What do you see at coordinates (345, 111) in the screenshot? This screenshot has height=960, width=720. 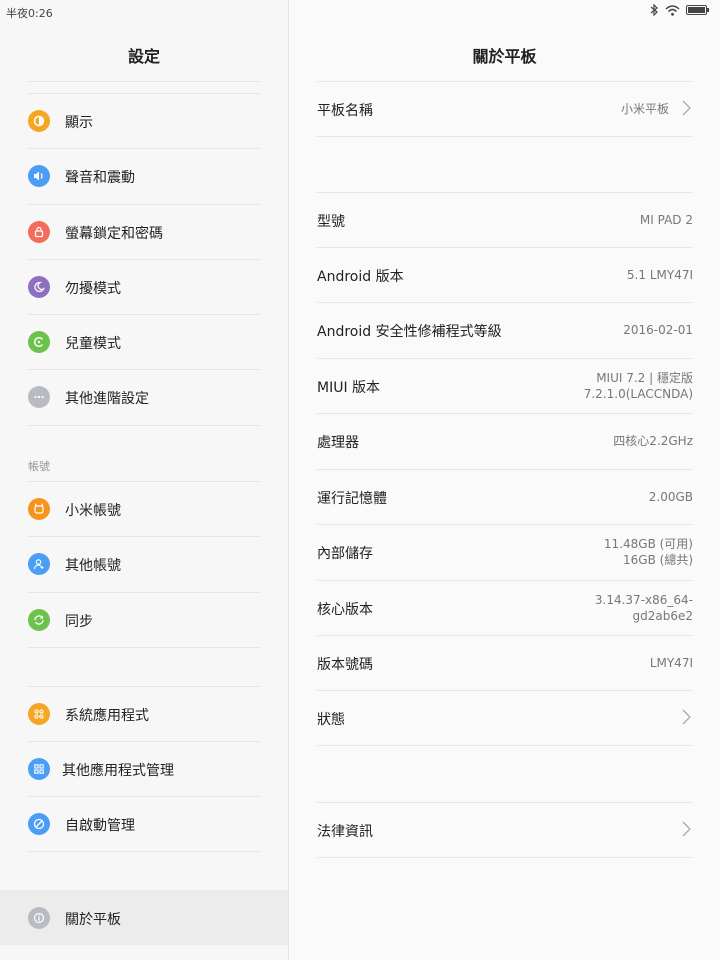 I see `row-label: 平板名稱` at bounding box center [345, 111].